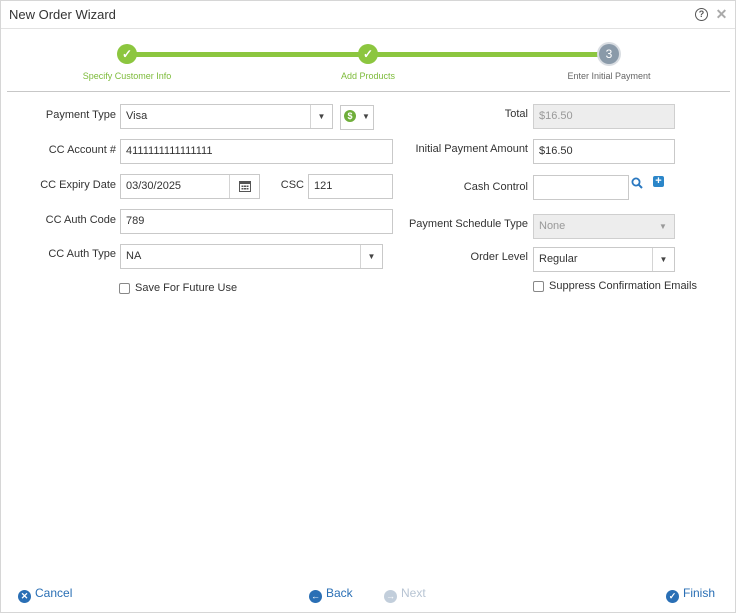  What do you see at coordinates (339, 593) in the screenshot?
I see `back-label: Back` at bounding box center [339, 593].